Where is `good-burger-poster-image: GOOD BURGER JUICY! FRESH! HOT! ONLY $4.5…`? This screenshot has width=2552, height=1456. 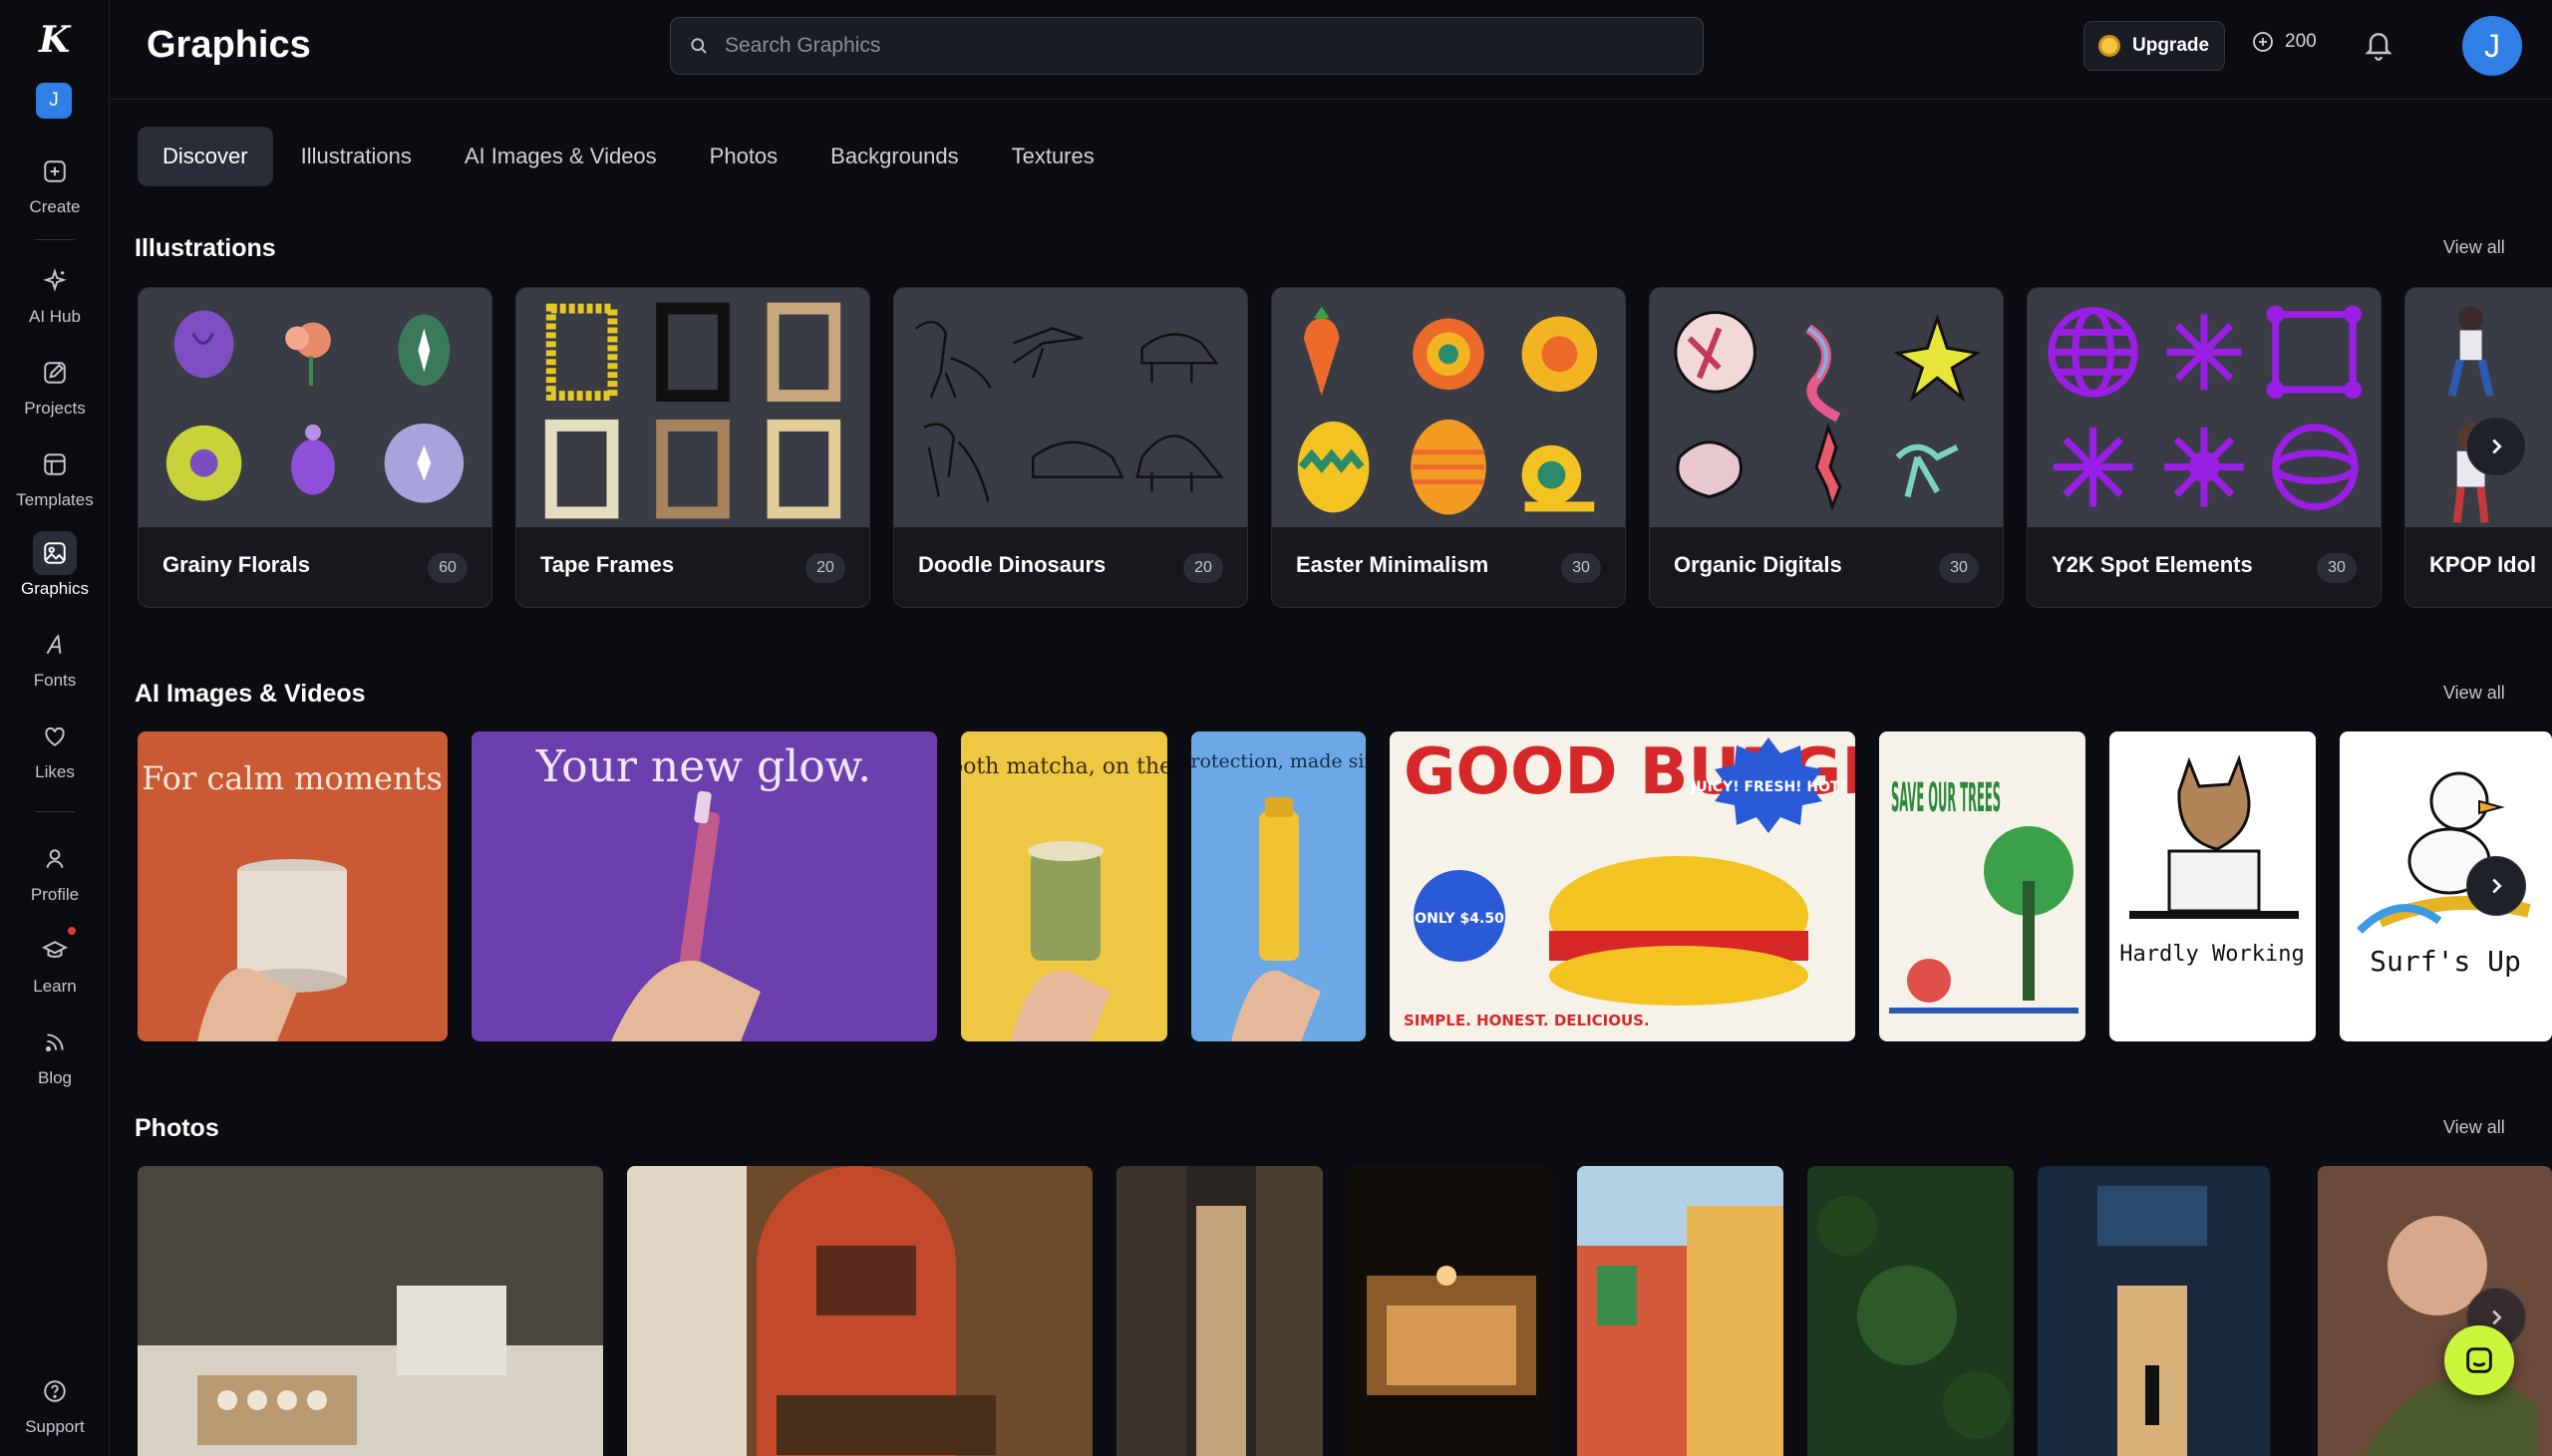 good-burger-poster-image: GOOD BURGER JUICY! FRESH! HOT! ONLY $4.5… is located at coordinates (1622, 886).